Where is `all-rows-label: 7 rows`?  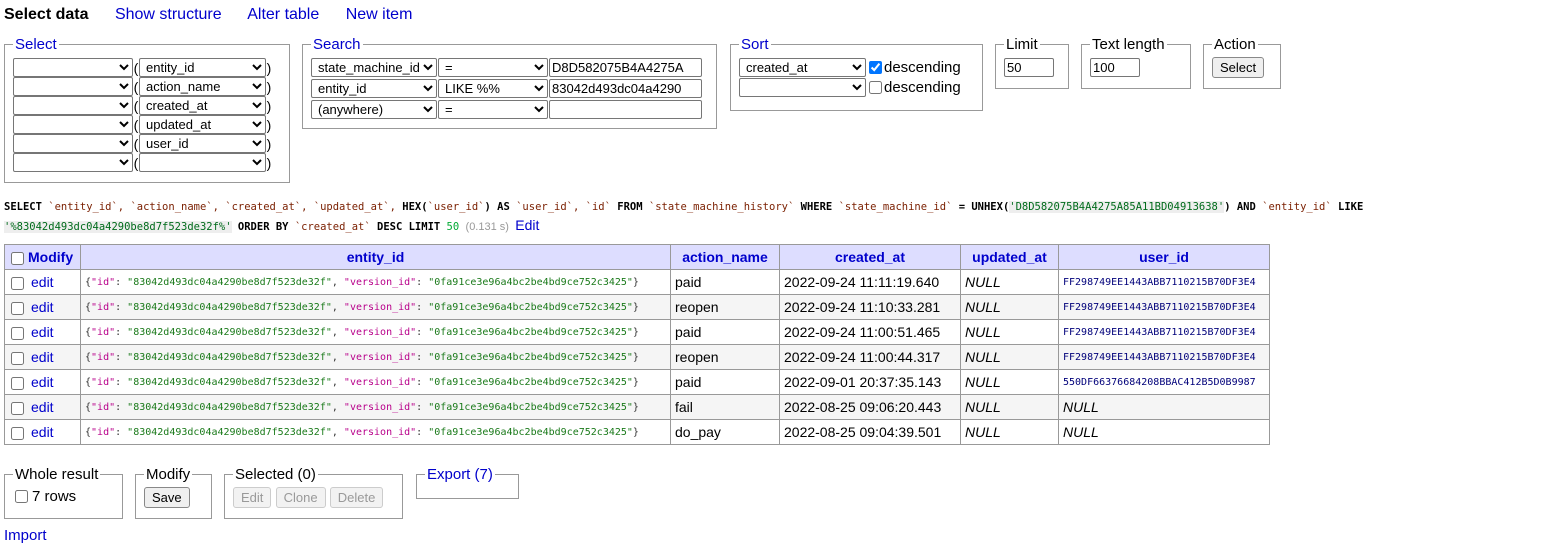
all-rows-label: 7 rows is located at coordinates (63, 496).